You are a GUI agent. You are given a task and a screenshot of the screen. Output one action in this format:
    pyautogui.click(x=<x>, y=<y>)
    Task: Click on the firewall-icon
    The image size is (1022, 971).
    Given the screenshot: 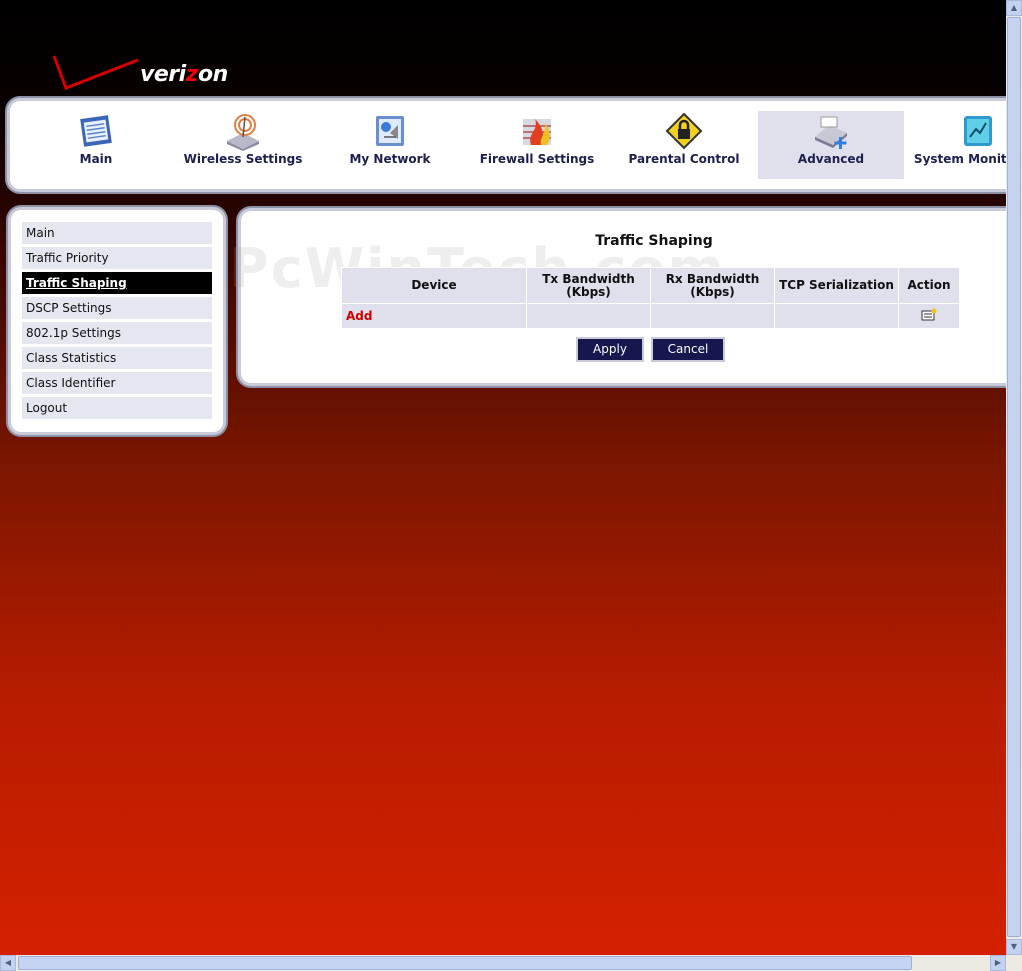 What is the action you would take?
    pyautogui.click(x=537, y=132)
    